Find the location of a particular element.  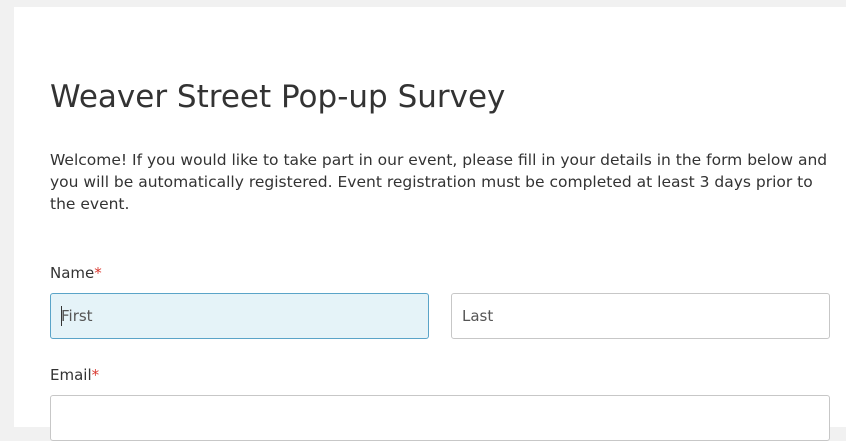

name-label-text: Name is located at coordinates (72, 273).